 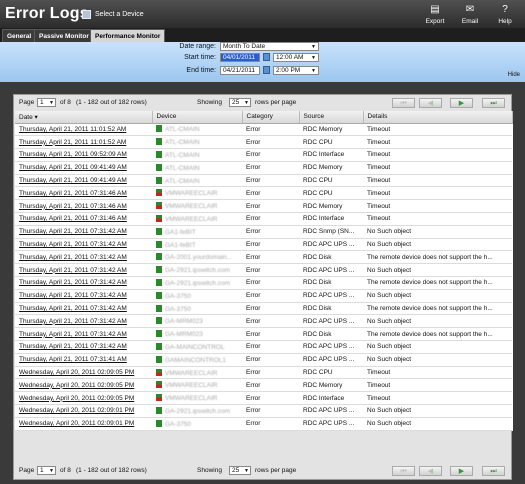 What do you see at coordinates (197, 46) in the screenshot?
I see `date-range-label: Date range:` at bounding box center [197, 46].